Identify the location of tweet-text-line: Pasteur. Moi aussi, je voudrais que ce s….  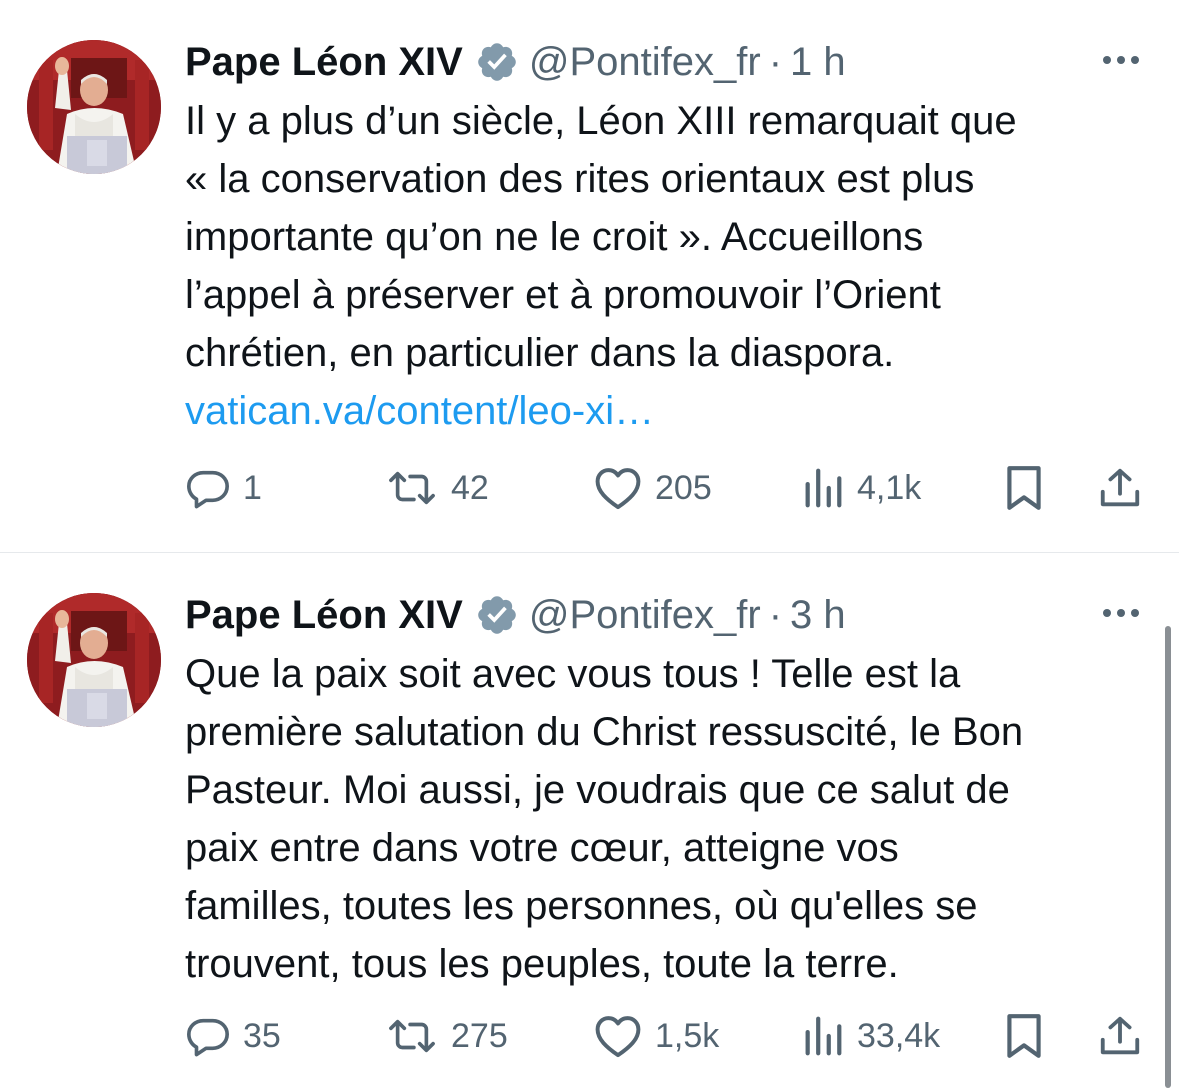
(597, 790).